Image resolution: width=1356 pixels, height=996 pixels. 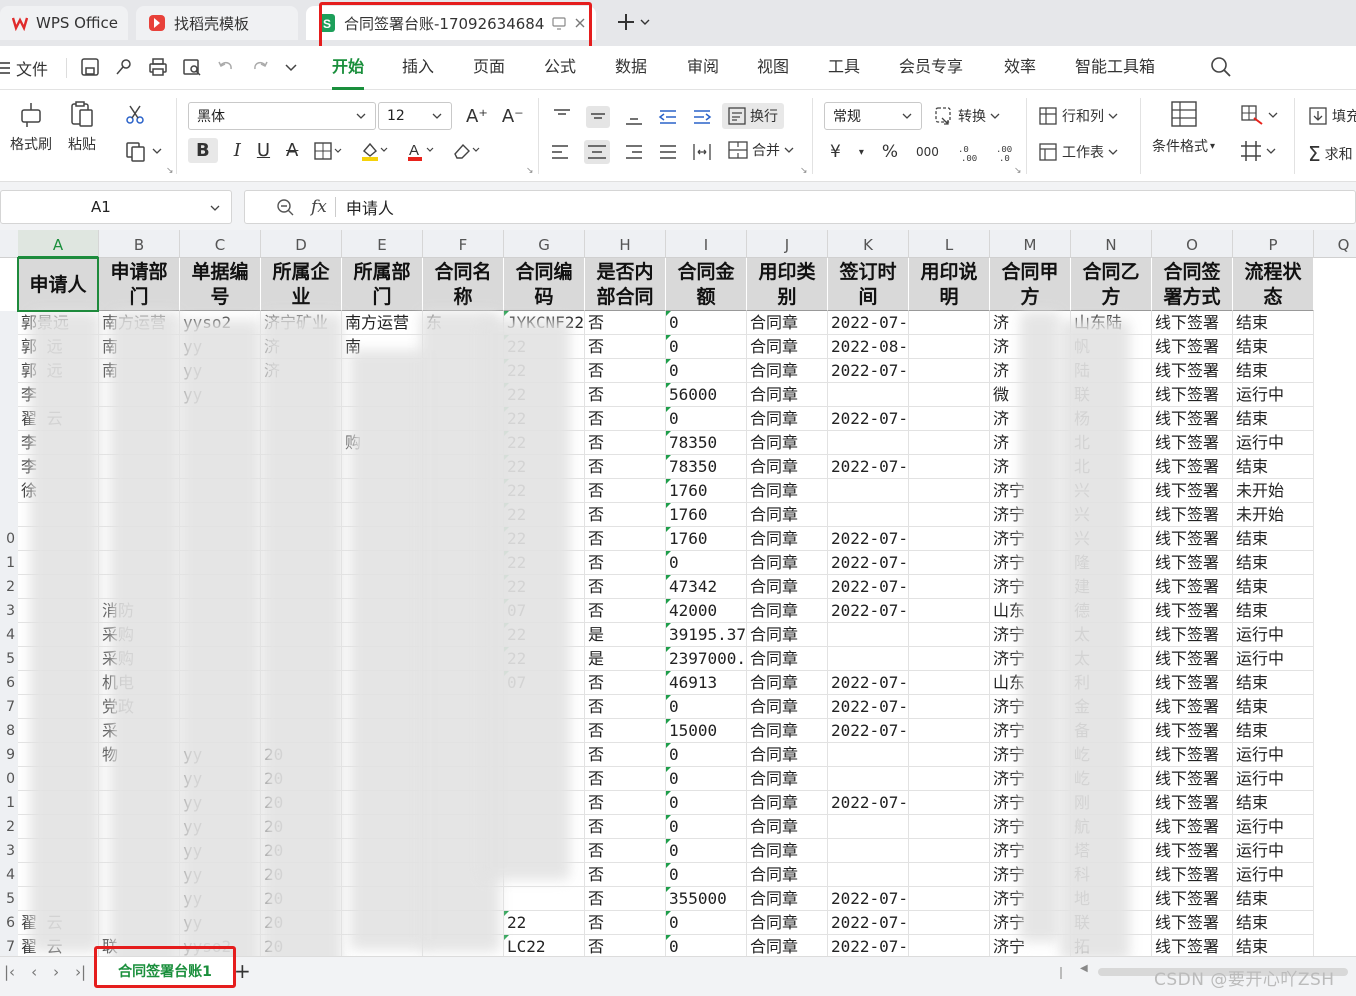 What do you see at coordinates (706, 731) in the screenshot?
I see `table-cell: 15000` at bounding box center [706, 731].